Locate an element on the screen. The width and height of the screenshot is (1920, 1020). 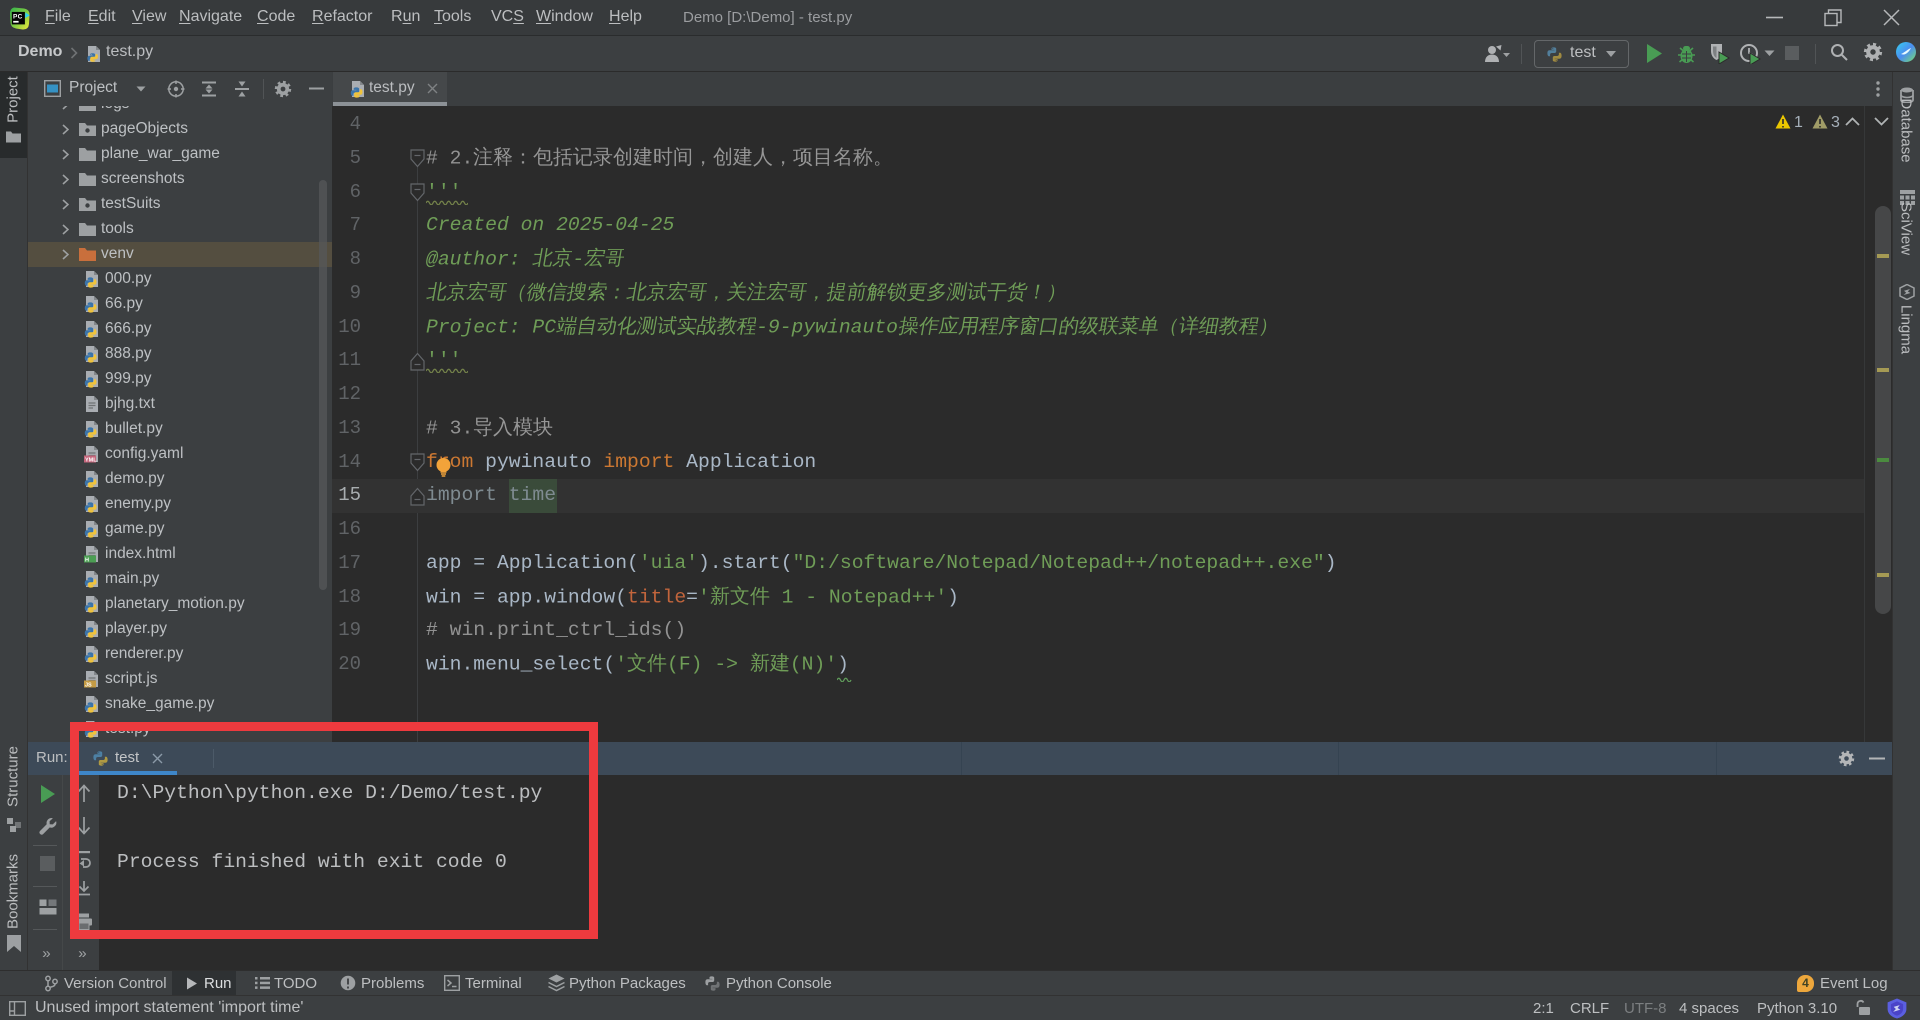
svg-text: YML is located at coordinates (91, 460).